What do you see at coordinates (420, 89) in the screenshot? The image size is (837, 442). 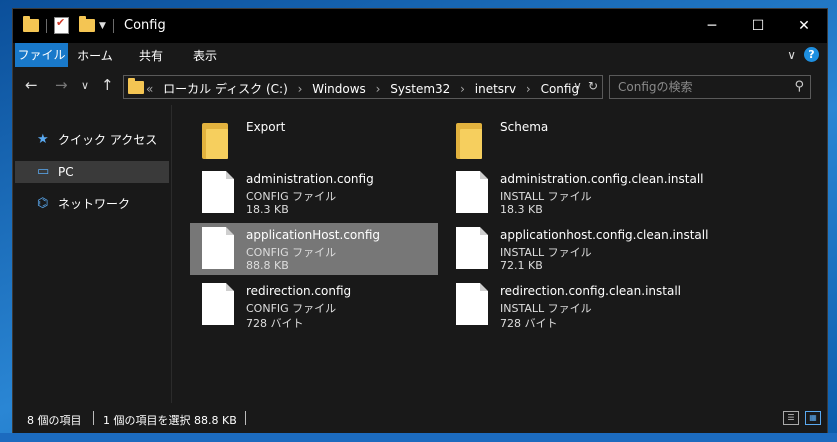 I see `breadcrumb-item: System32` at bounding box center [420, 89].